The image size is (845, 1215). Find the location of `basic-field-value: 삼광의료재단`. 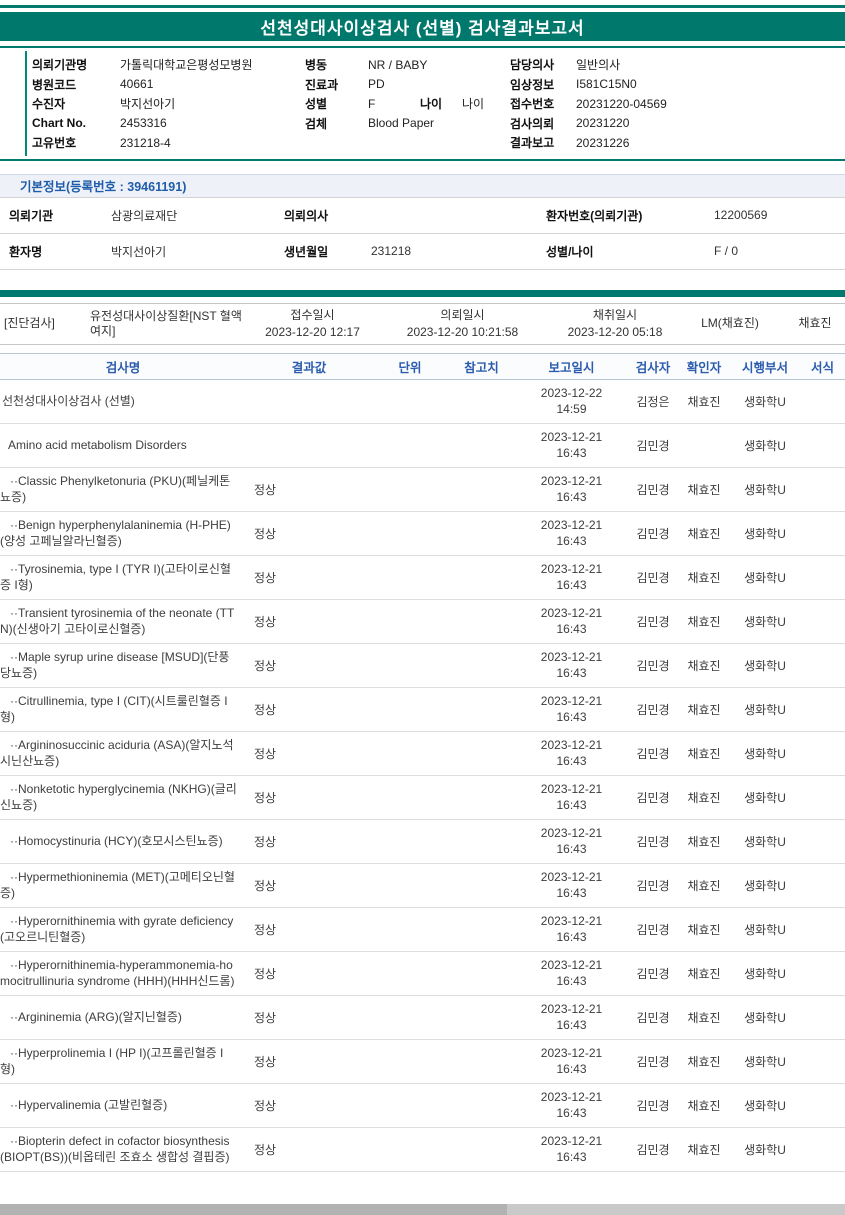

basic-field-value: 삼광의료재단 is located at coordinates (144, 215).